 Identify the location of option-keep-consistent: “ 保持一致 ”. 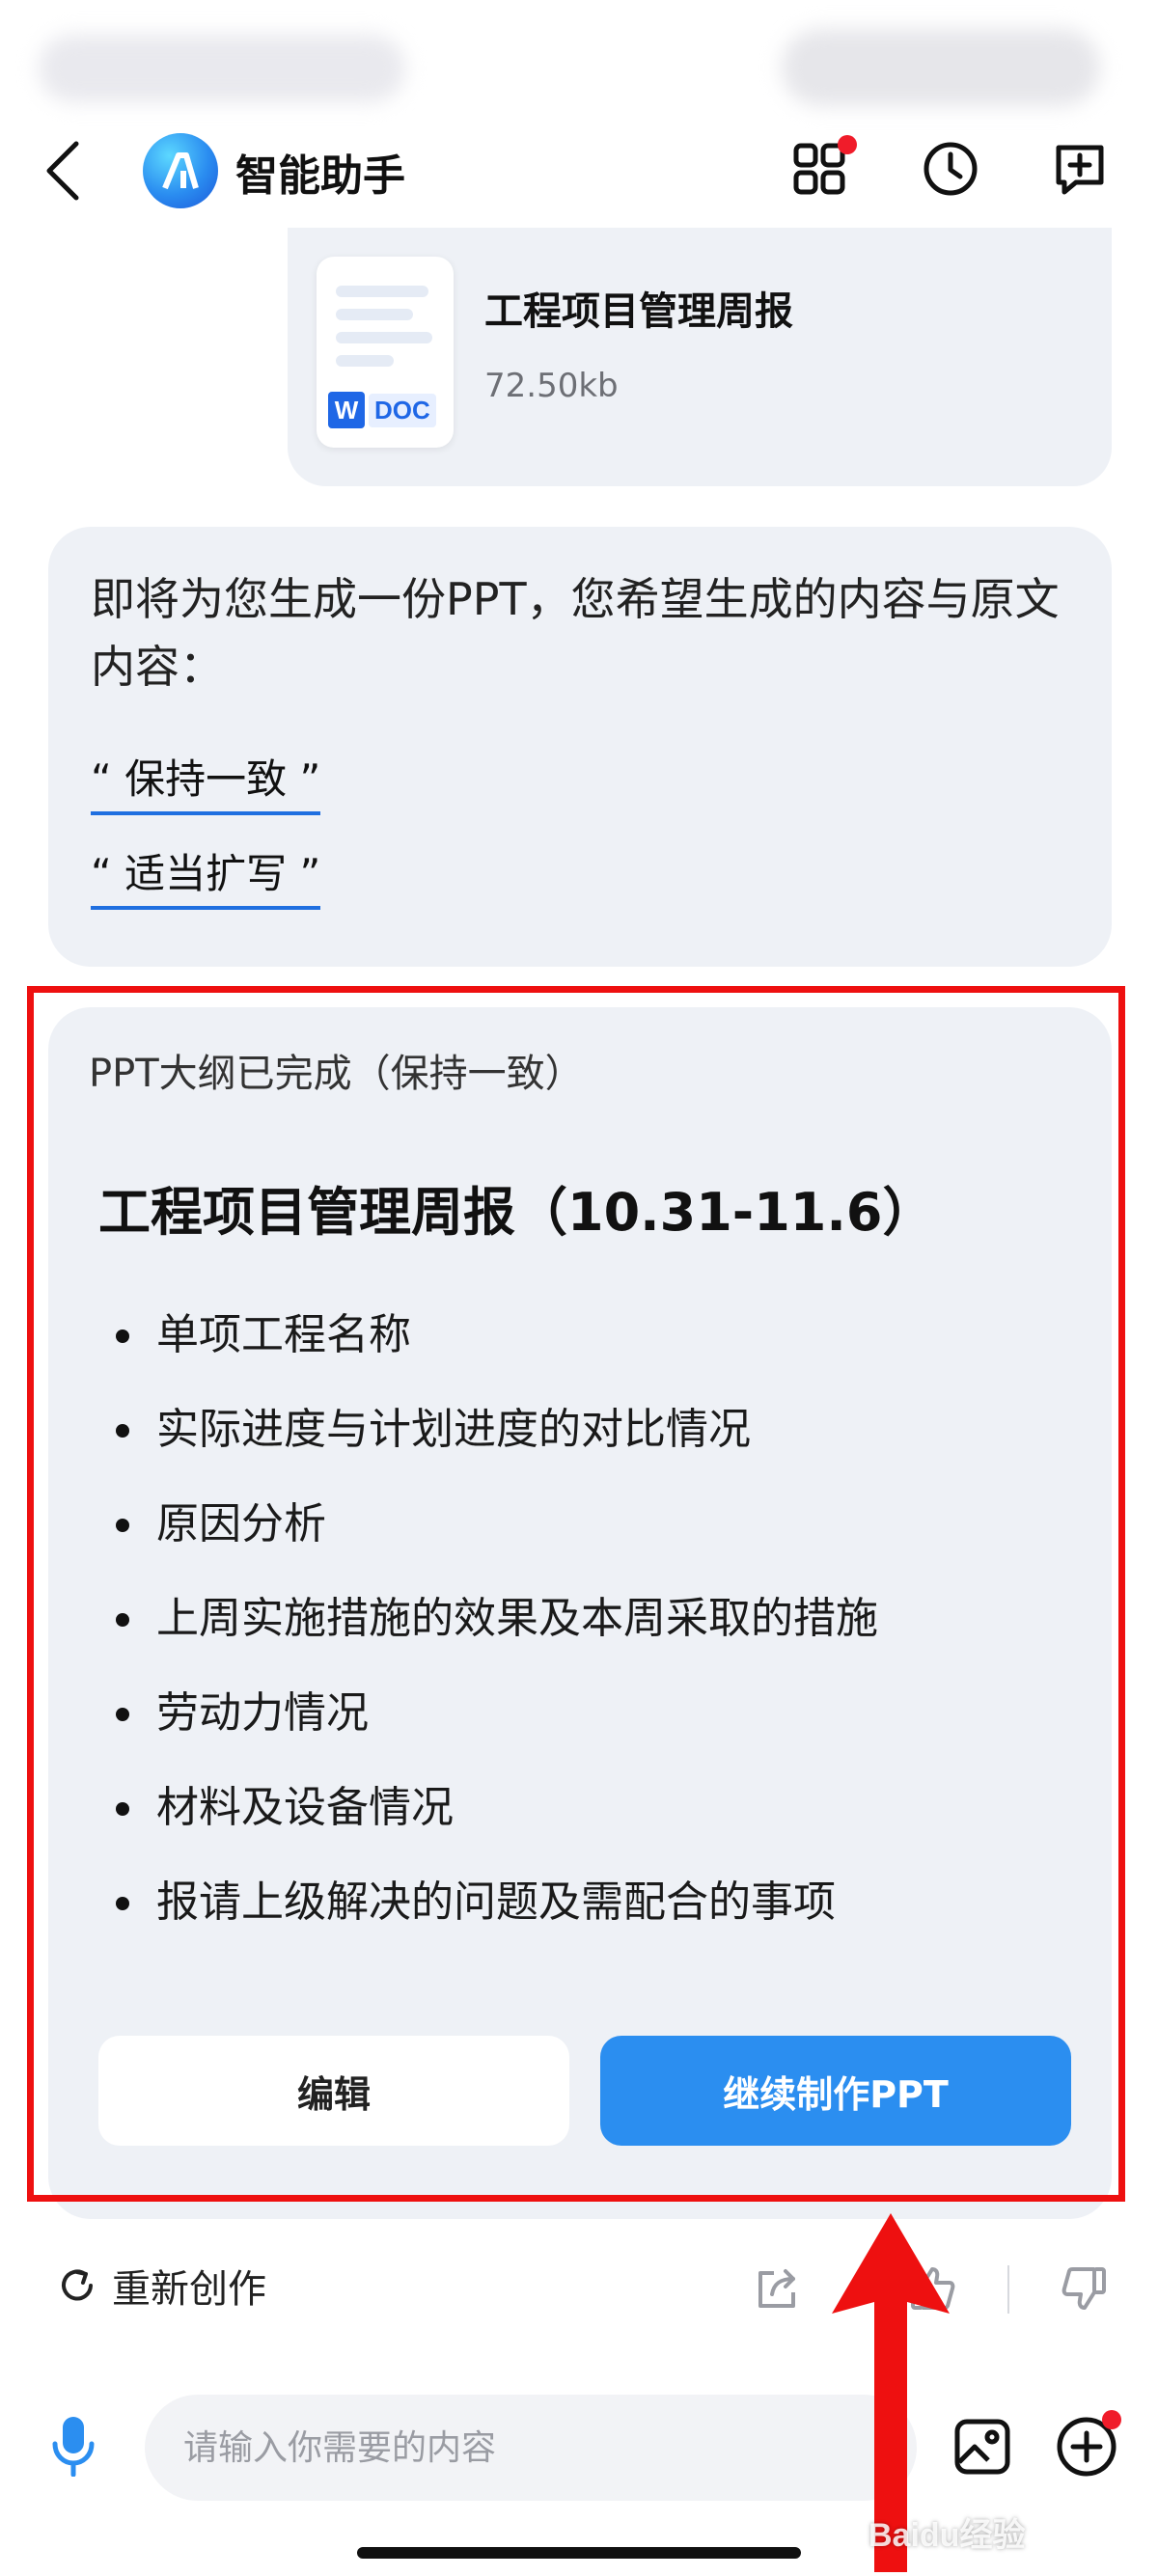
(206, 781).